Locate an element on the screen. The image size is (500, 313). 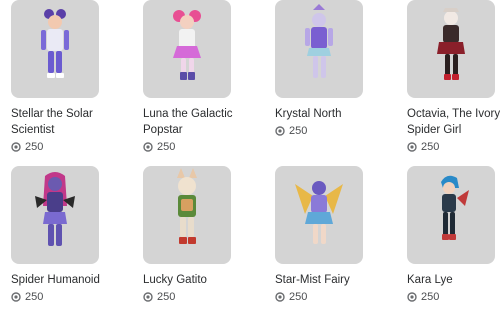
catalog-item-card: Stellar the Solar Scientist 250 is located at coordinates (71, 77).